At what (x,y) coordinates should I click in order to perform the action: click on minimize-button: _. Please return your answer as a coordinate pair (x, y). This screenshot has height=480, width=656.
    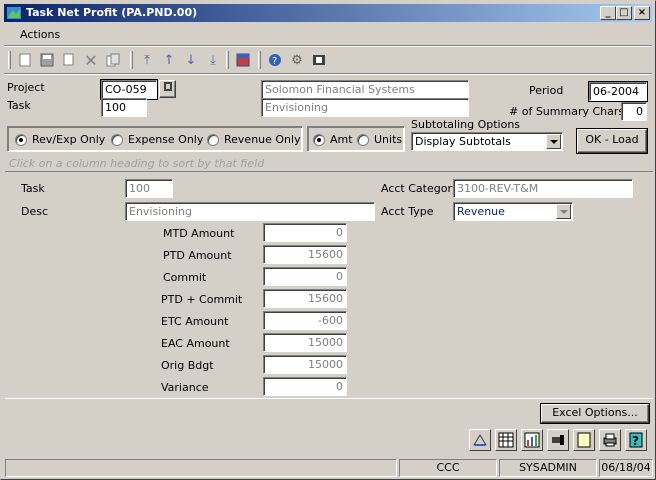
    Looking at the image, I should click on (608, 13).